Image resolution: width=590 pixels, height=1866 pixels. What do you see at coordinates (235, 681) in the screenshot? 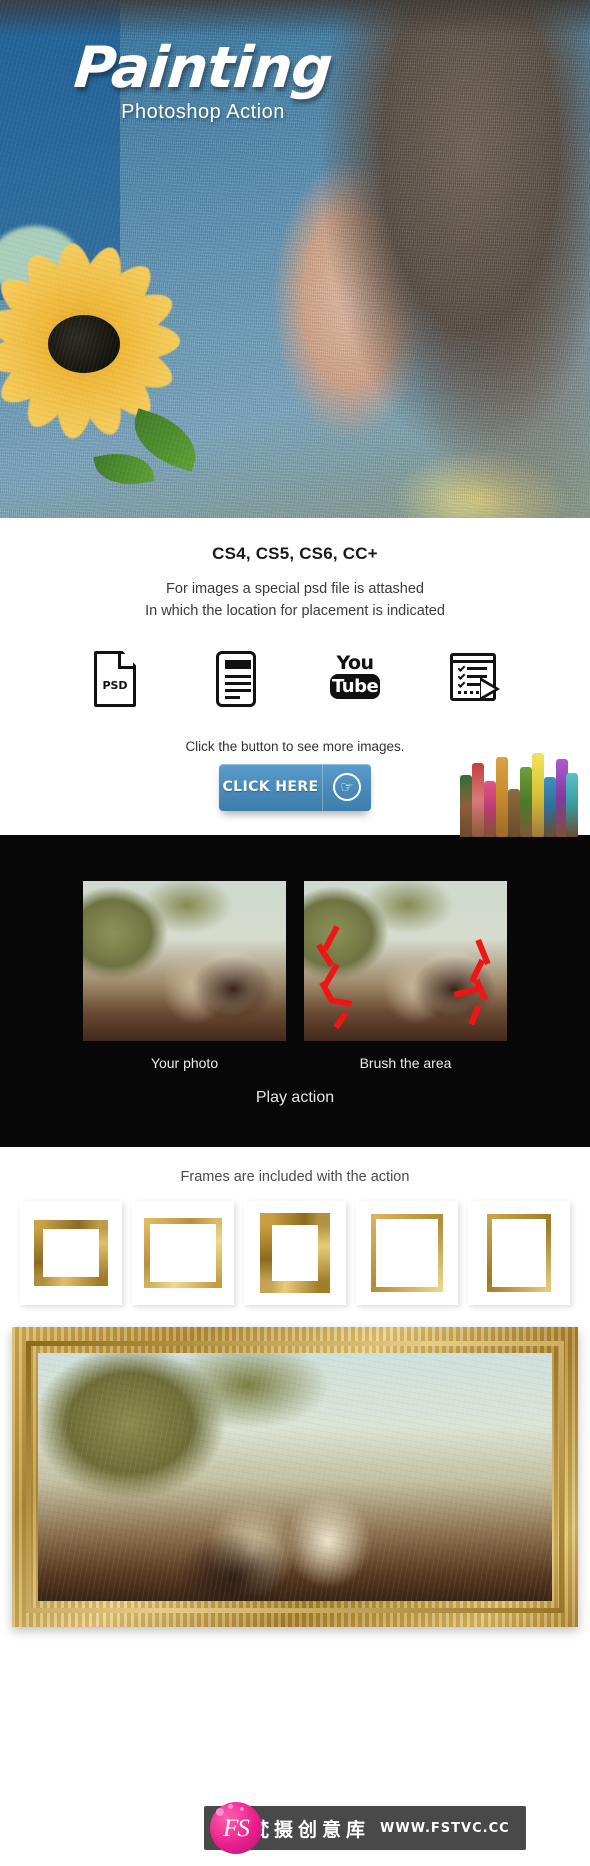
I see `readme-document-icon` at bounding box center [235, 681].